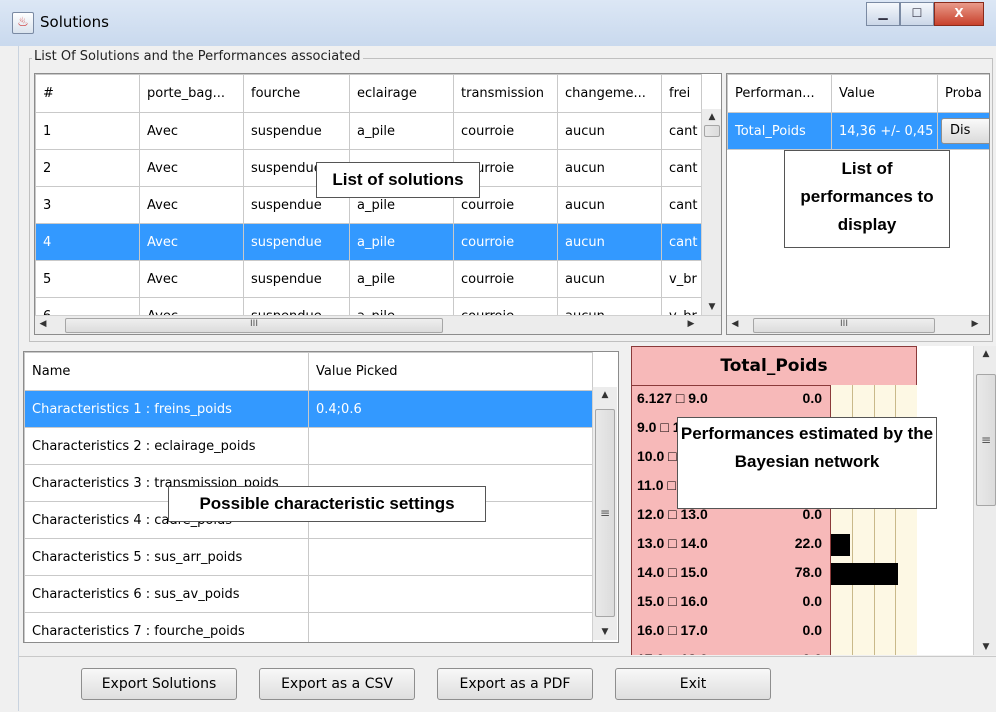 The height and width of the screenshot is (712, 996). Describe the element at coordinates (159, 684) in the screenshot. I see `export-solutions-button: Export Solutions` at that location.